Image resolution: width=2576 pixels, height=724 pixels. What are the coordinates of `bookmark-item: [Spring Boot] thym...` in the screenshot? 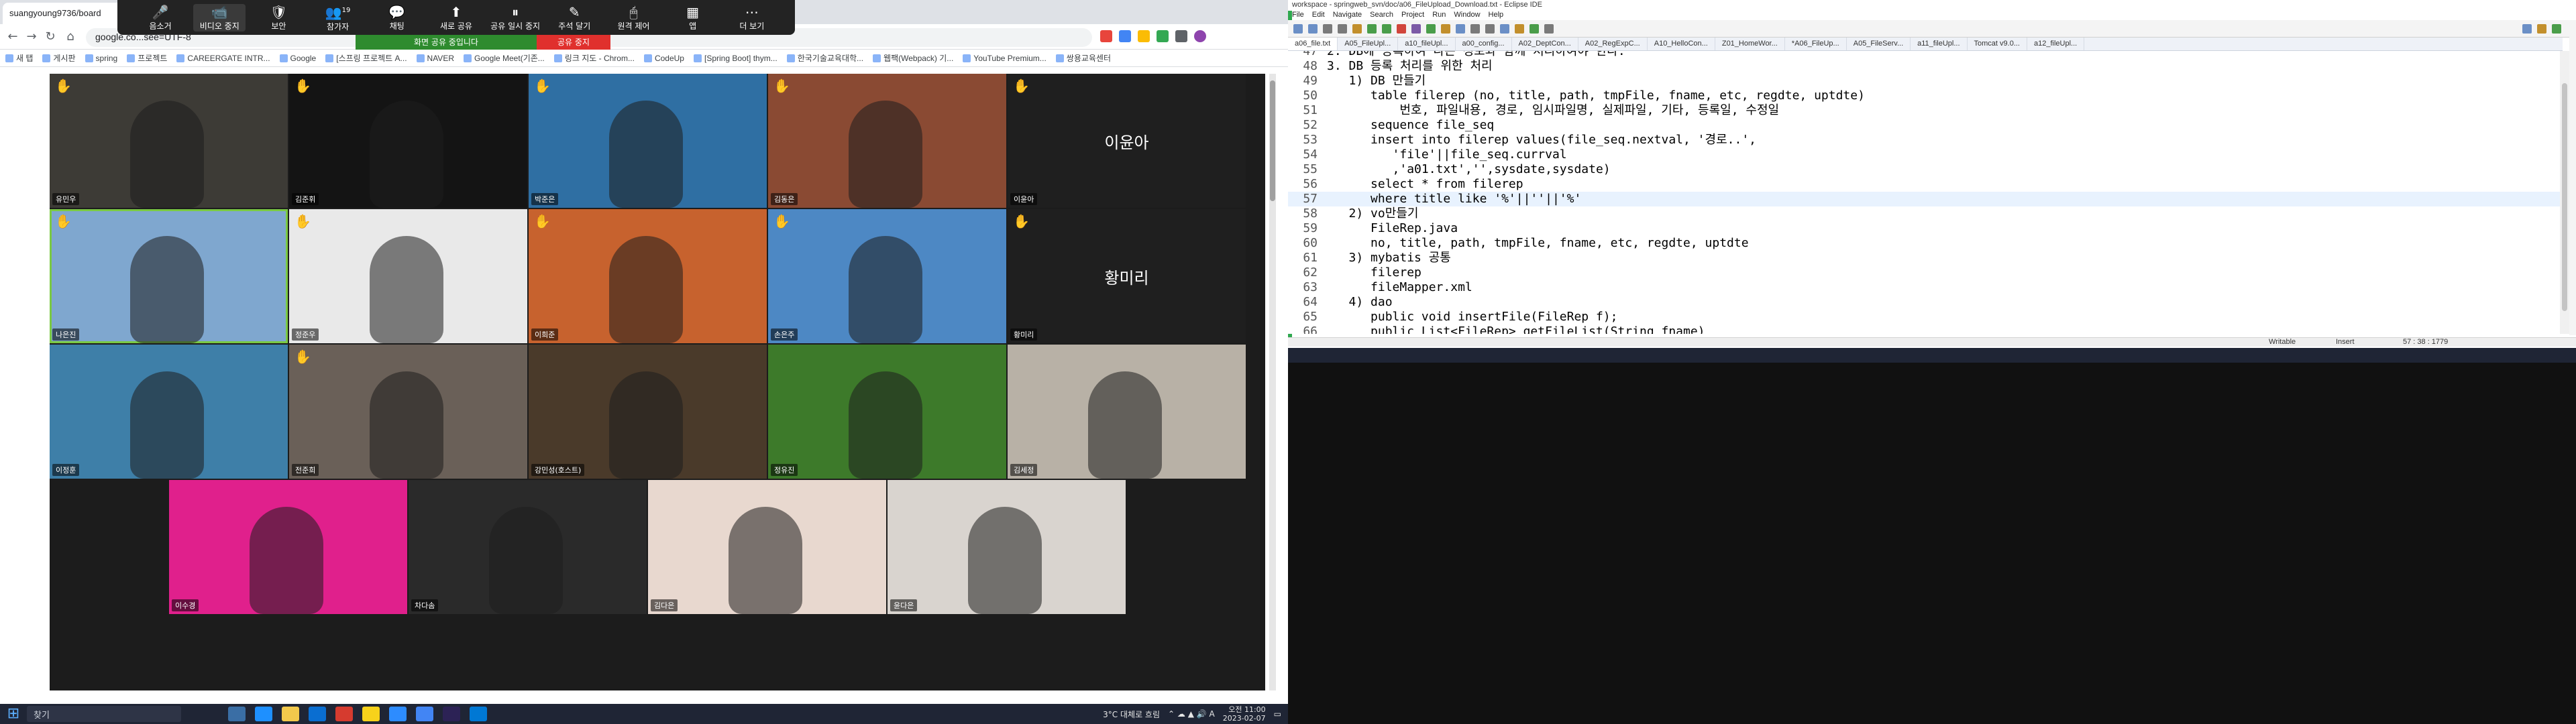 It's located at (735, 58).